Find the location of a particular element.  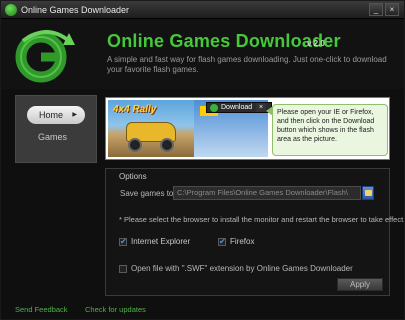

window-title: Online Games Downloader is located at coordinates (75, 10).